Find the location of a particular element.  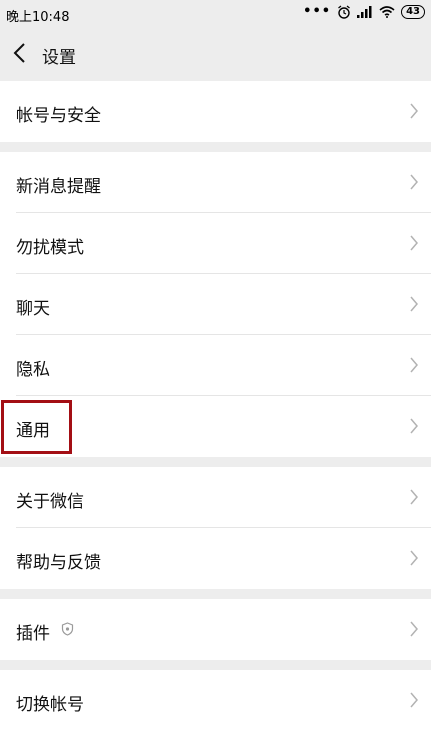

highlight-box is located at coordinates (36, 427).